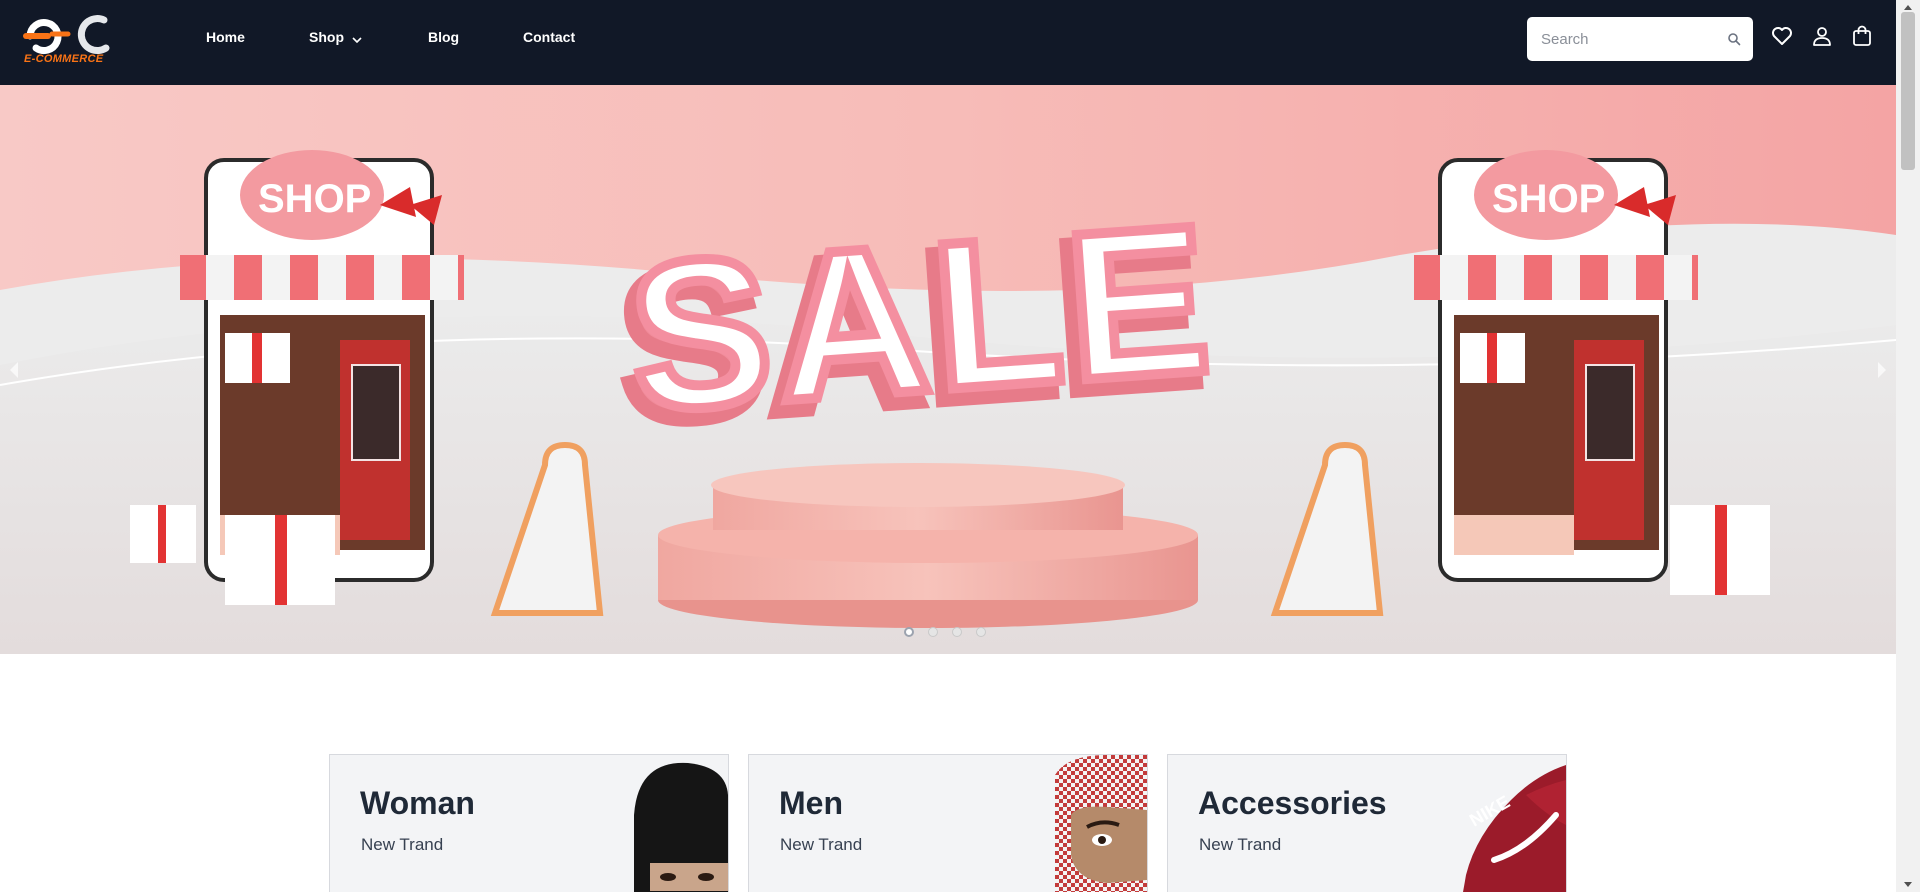 The width and height of the screenshot is (1920, 892). I want to click on category-title: Accessories, so click(1292, 803).